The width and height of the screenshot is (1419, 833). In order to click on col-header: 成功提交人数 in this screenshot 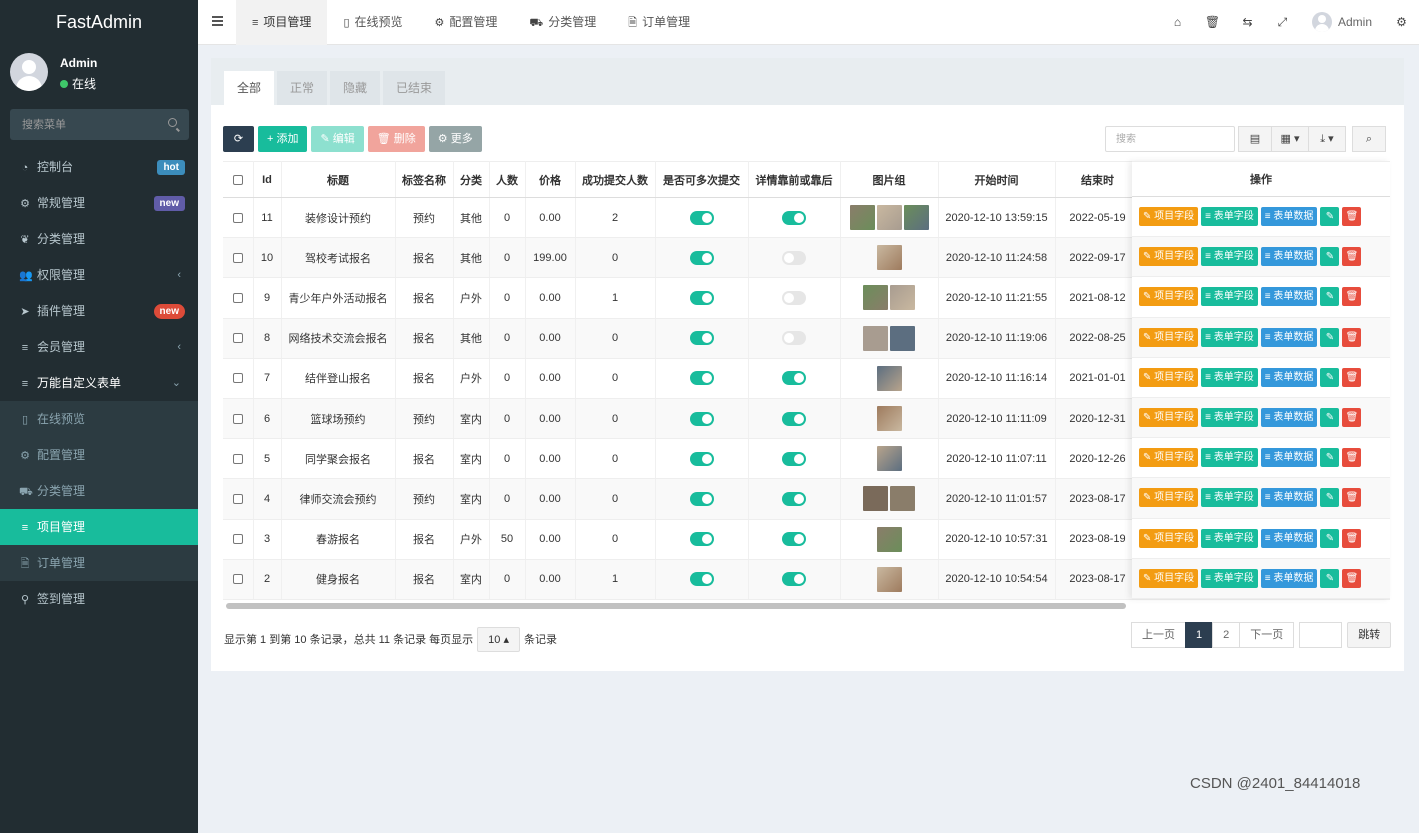, I will do `click(615, 179)`.